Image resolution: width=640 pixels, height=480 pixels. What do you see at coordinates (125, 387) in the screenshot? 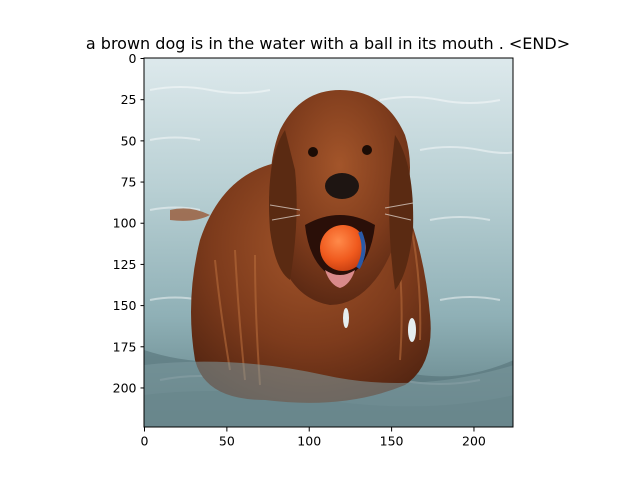
I see `y-tick-label: 200` at bounding box center [125, 387].